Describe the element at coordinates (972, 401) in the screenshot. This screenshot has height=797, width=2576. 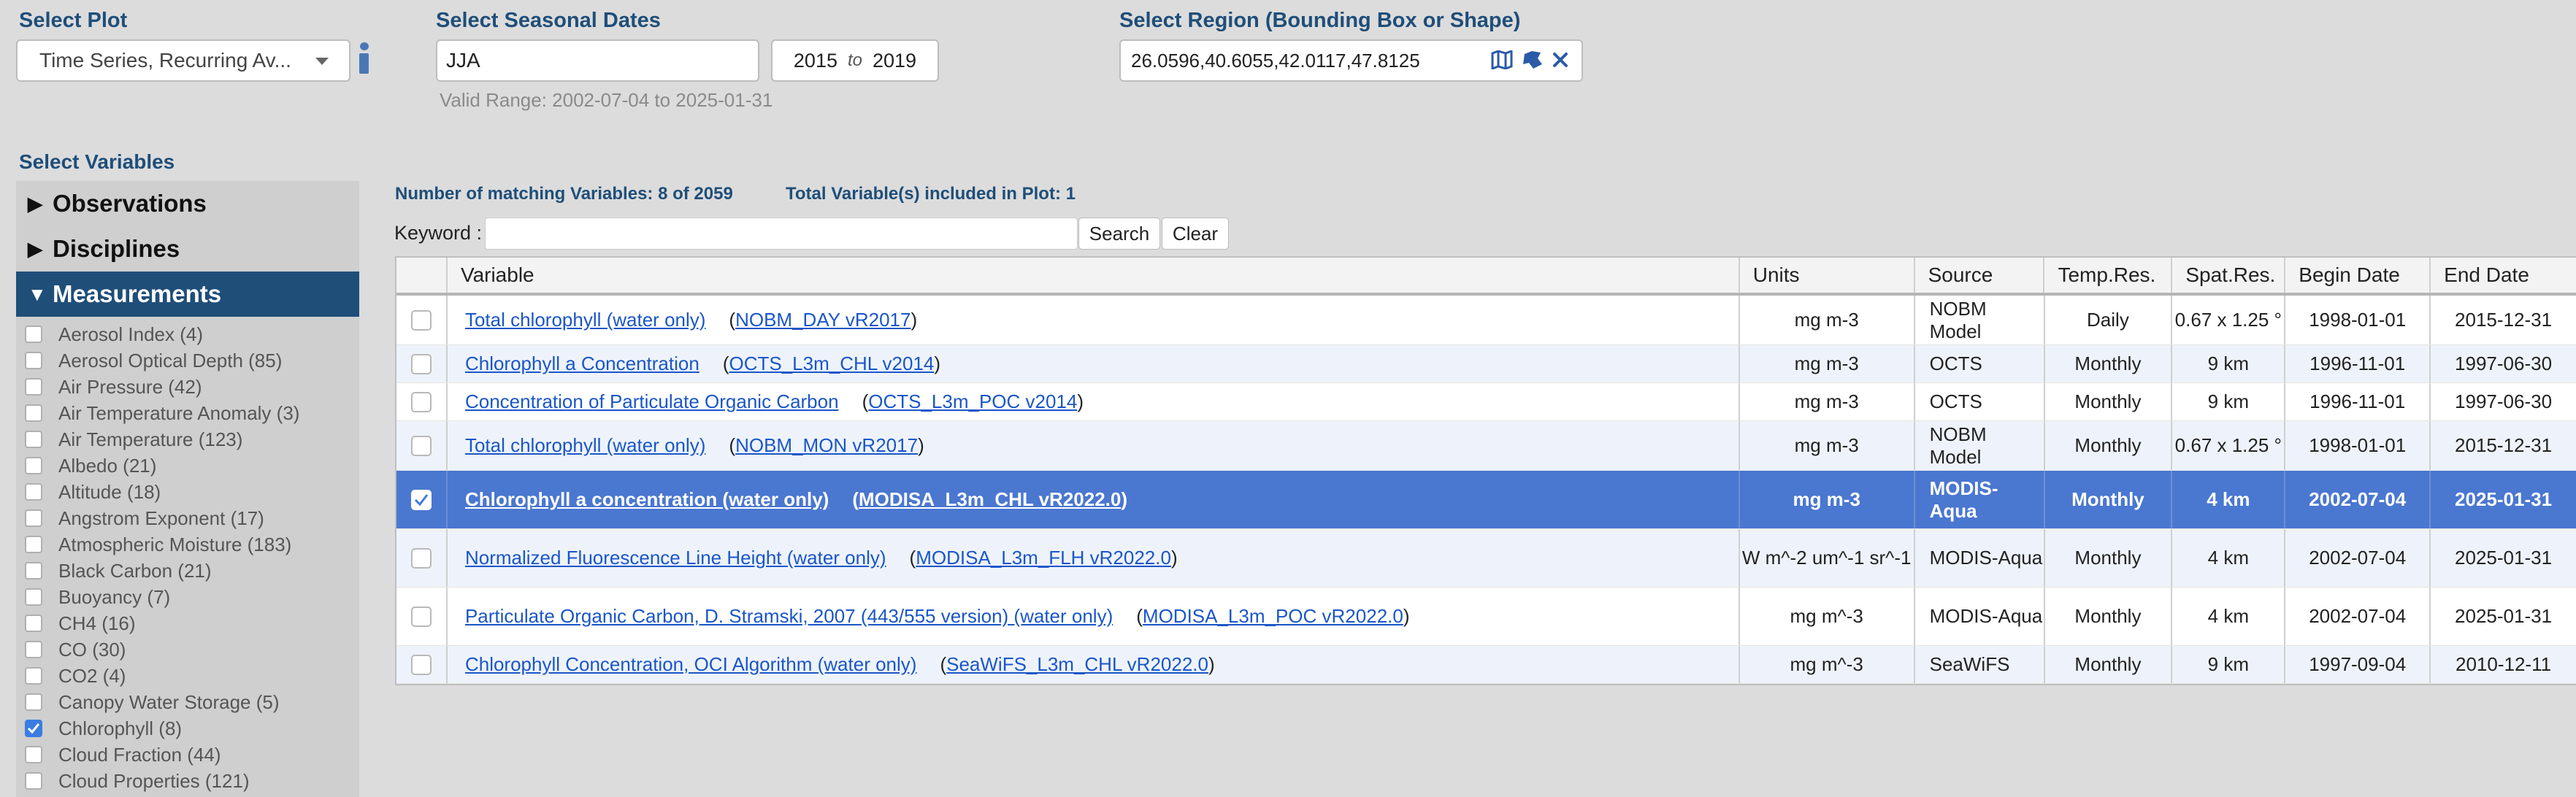
I see `dataset-link: OCTS_L3m_POC v2014` at that location.